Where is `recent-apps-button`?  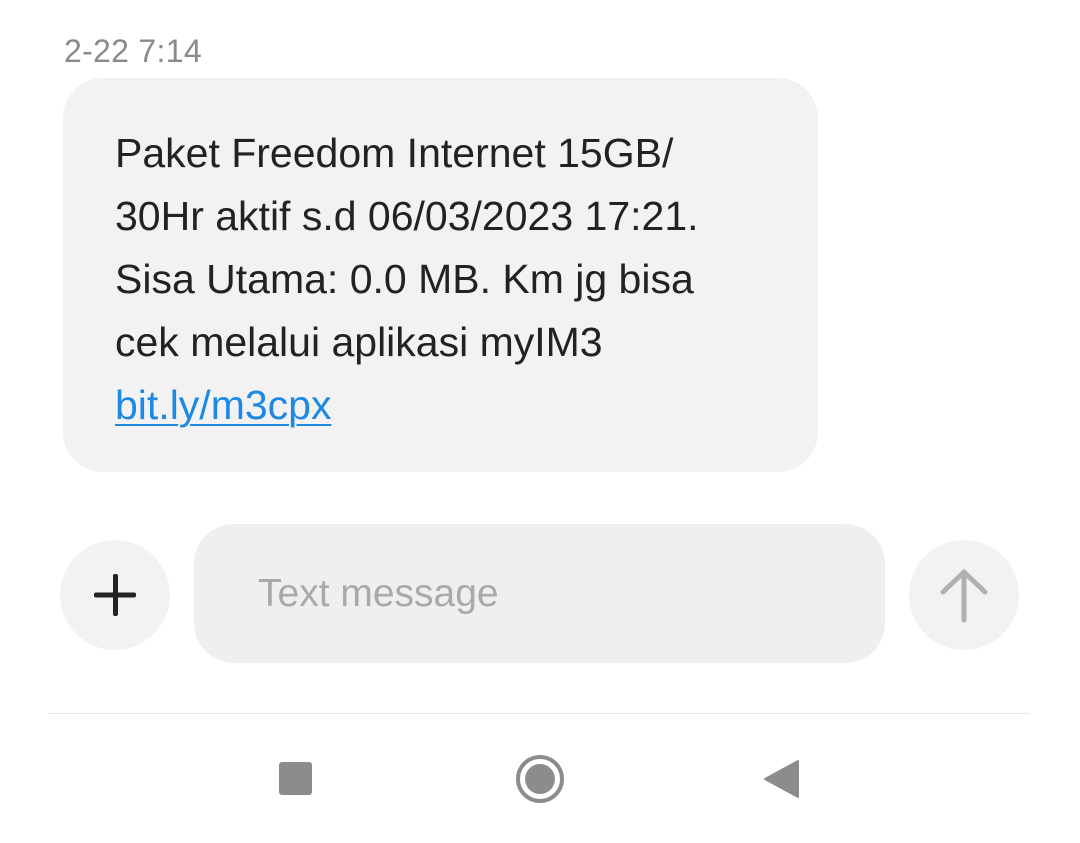 recent-apps-button is located at coordinates (295, 778).